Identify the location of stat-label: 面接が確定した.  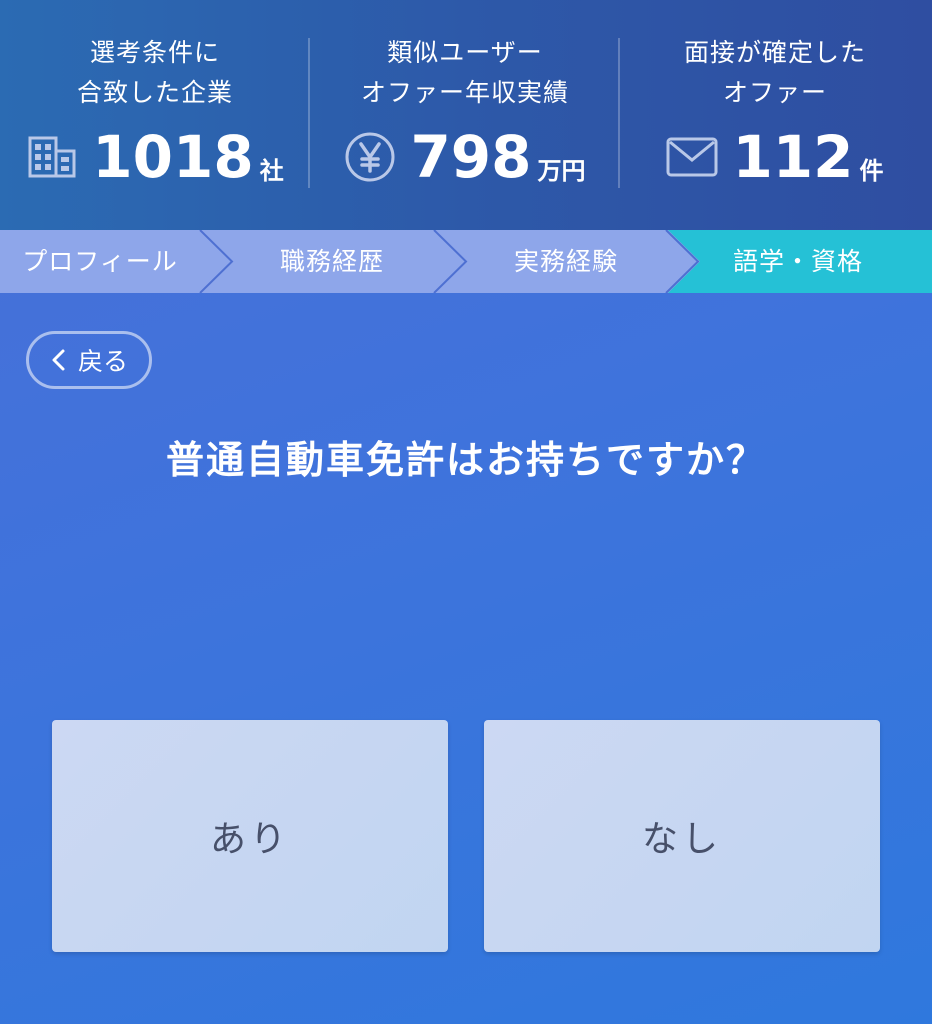
(774, 52).